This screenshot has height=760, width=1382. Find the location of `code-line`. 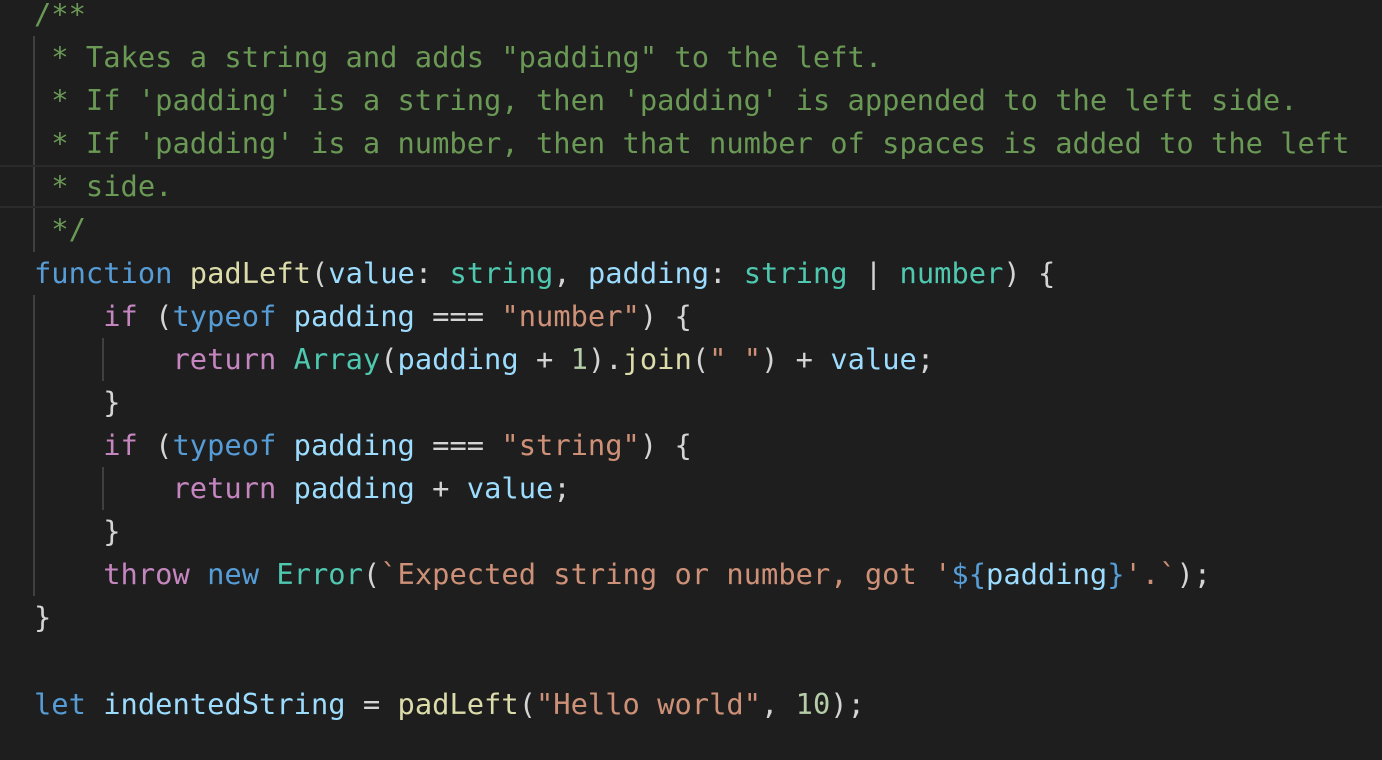

code-line is located at coordinates (691, 660).